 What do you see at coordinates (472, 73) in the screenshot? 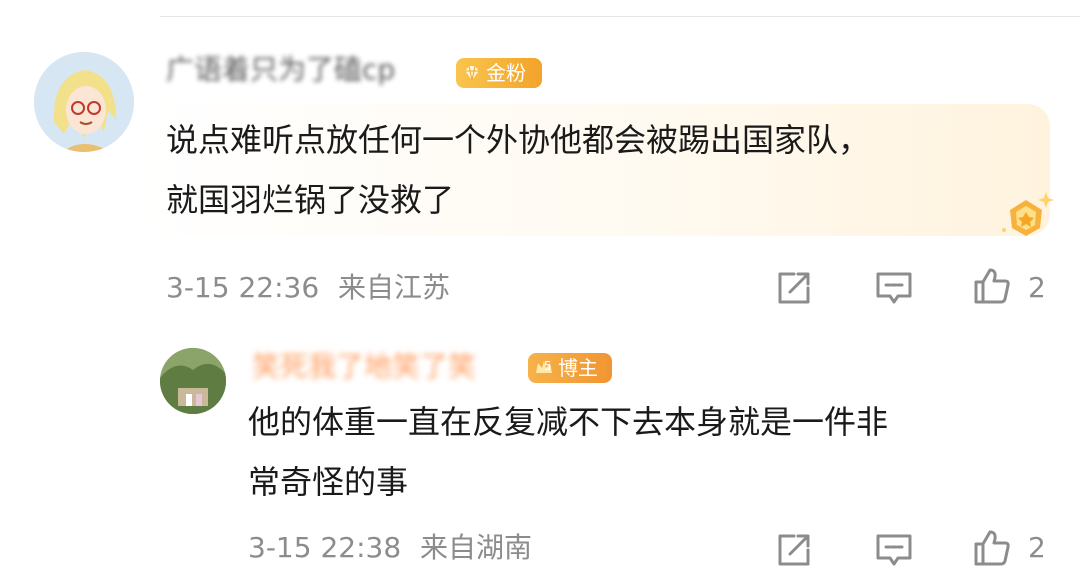
I see `diamond-icon` at bounding box center [472, 73].